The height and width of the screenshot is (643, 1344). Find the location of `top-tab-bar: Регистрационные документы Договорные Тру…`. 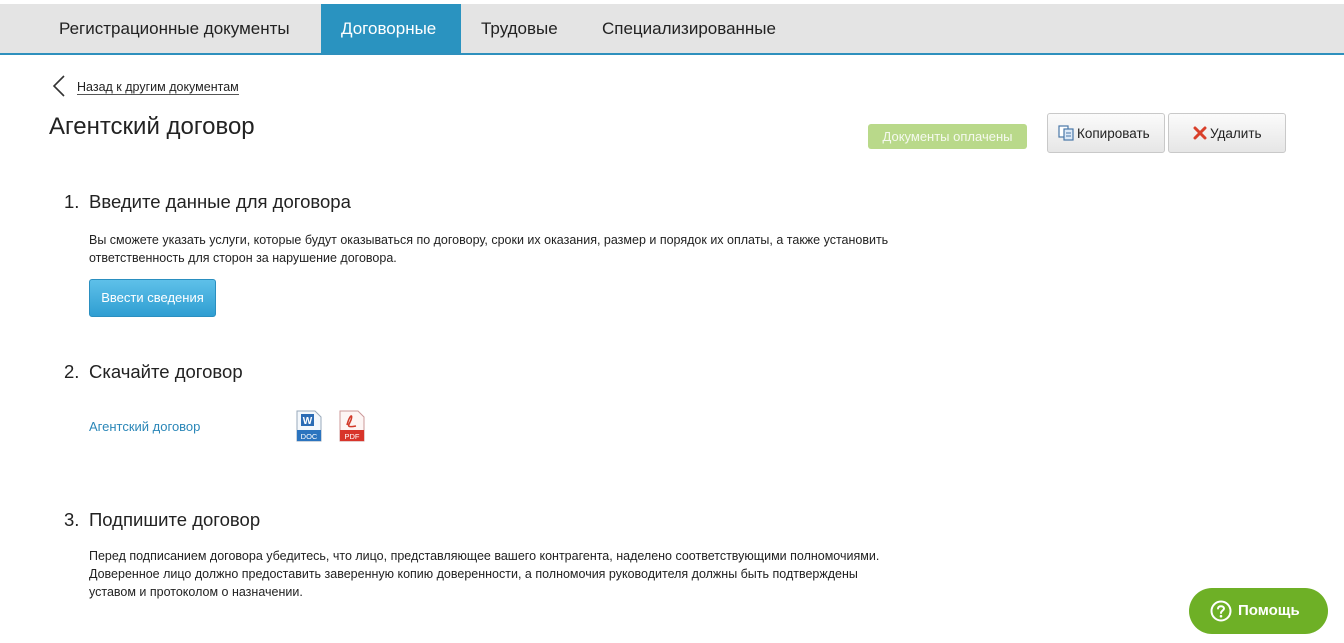

top-tab-bar: Регистрационные документы Договорные Тру… is located at coordinates (672, 29).